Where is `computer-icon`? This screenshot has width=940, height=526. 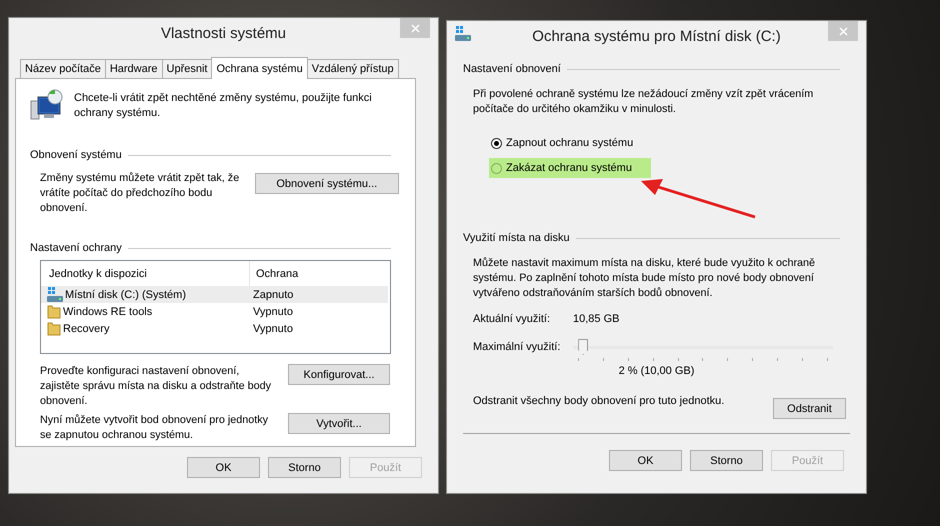 computer-icon is located at coordinates (47, 105).